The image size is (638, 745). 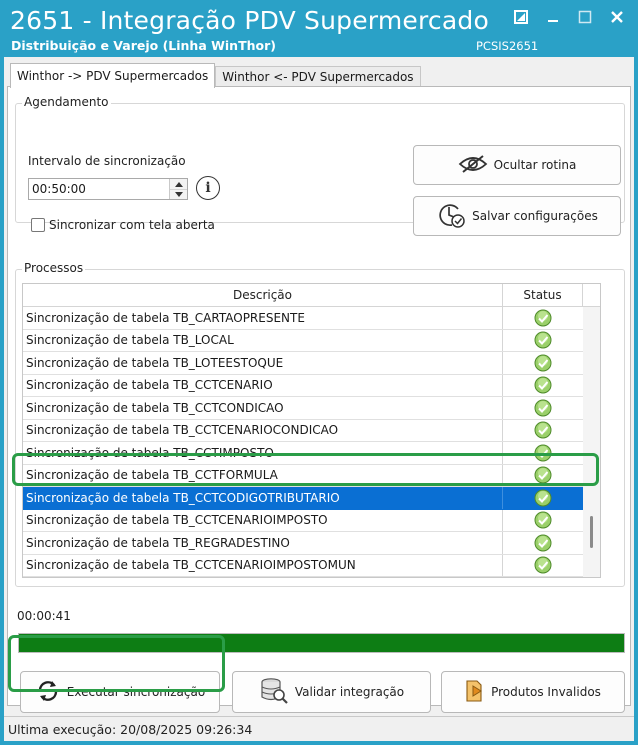 I want to click on row-description: Sincronização de tabela TB_CCTCONDICAO, so click(x=263, y=408).